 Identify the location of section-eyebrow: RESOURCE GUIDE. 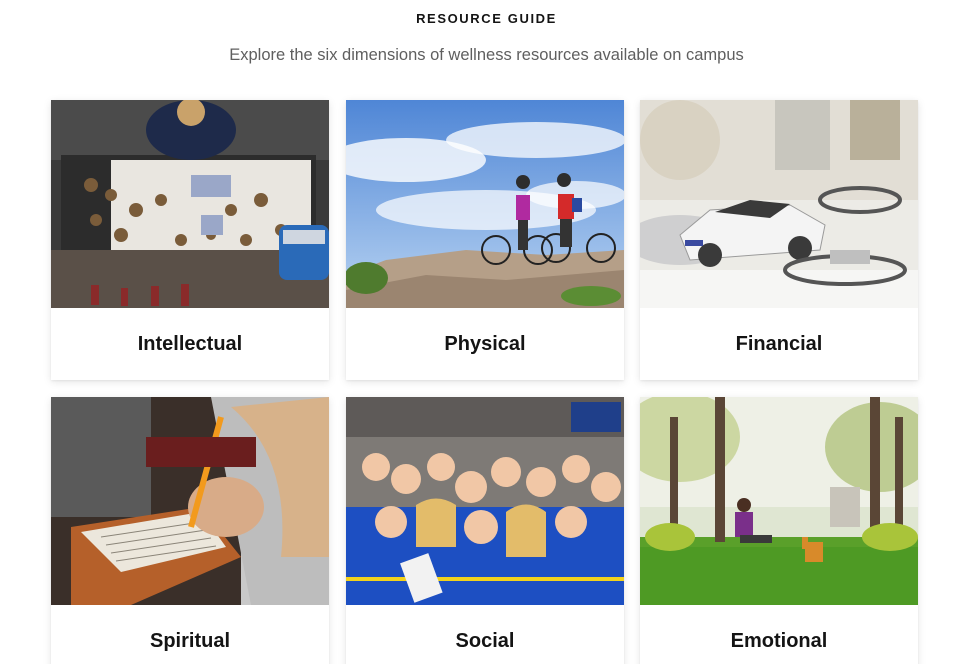
(486, 18).